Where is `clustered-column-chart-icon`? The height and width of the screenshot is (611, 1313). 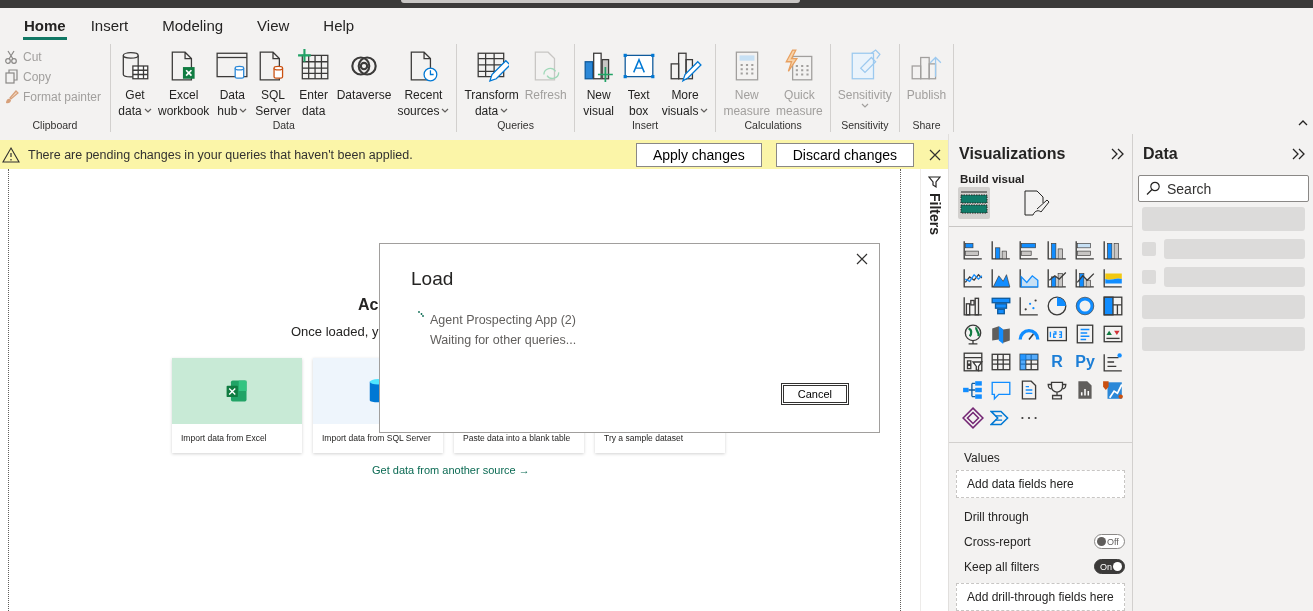 clustered-column-chart-icon is located at coordinates (1057, 250).